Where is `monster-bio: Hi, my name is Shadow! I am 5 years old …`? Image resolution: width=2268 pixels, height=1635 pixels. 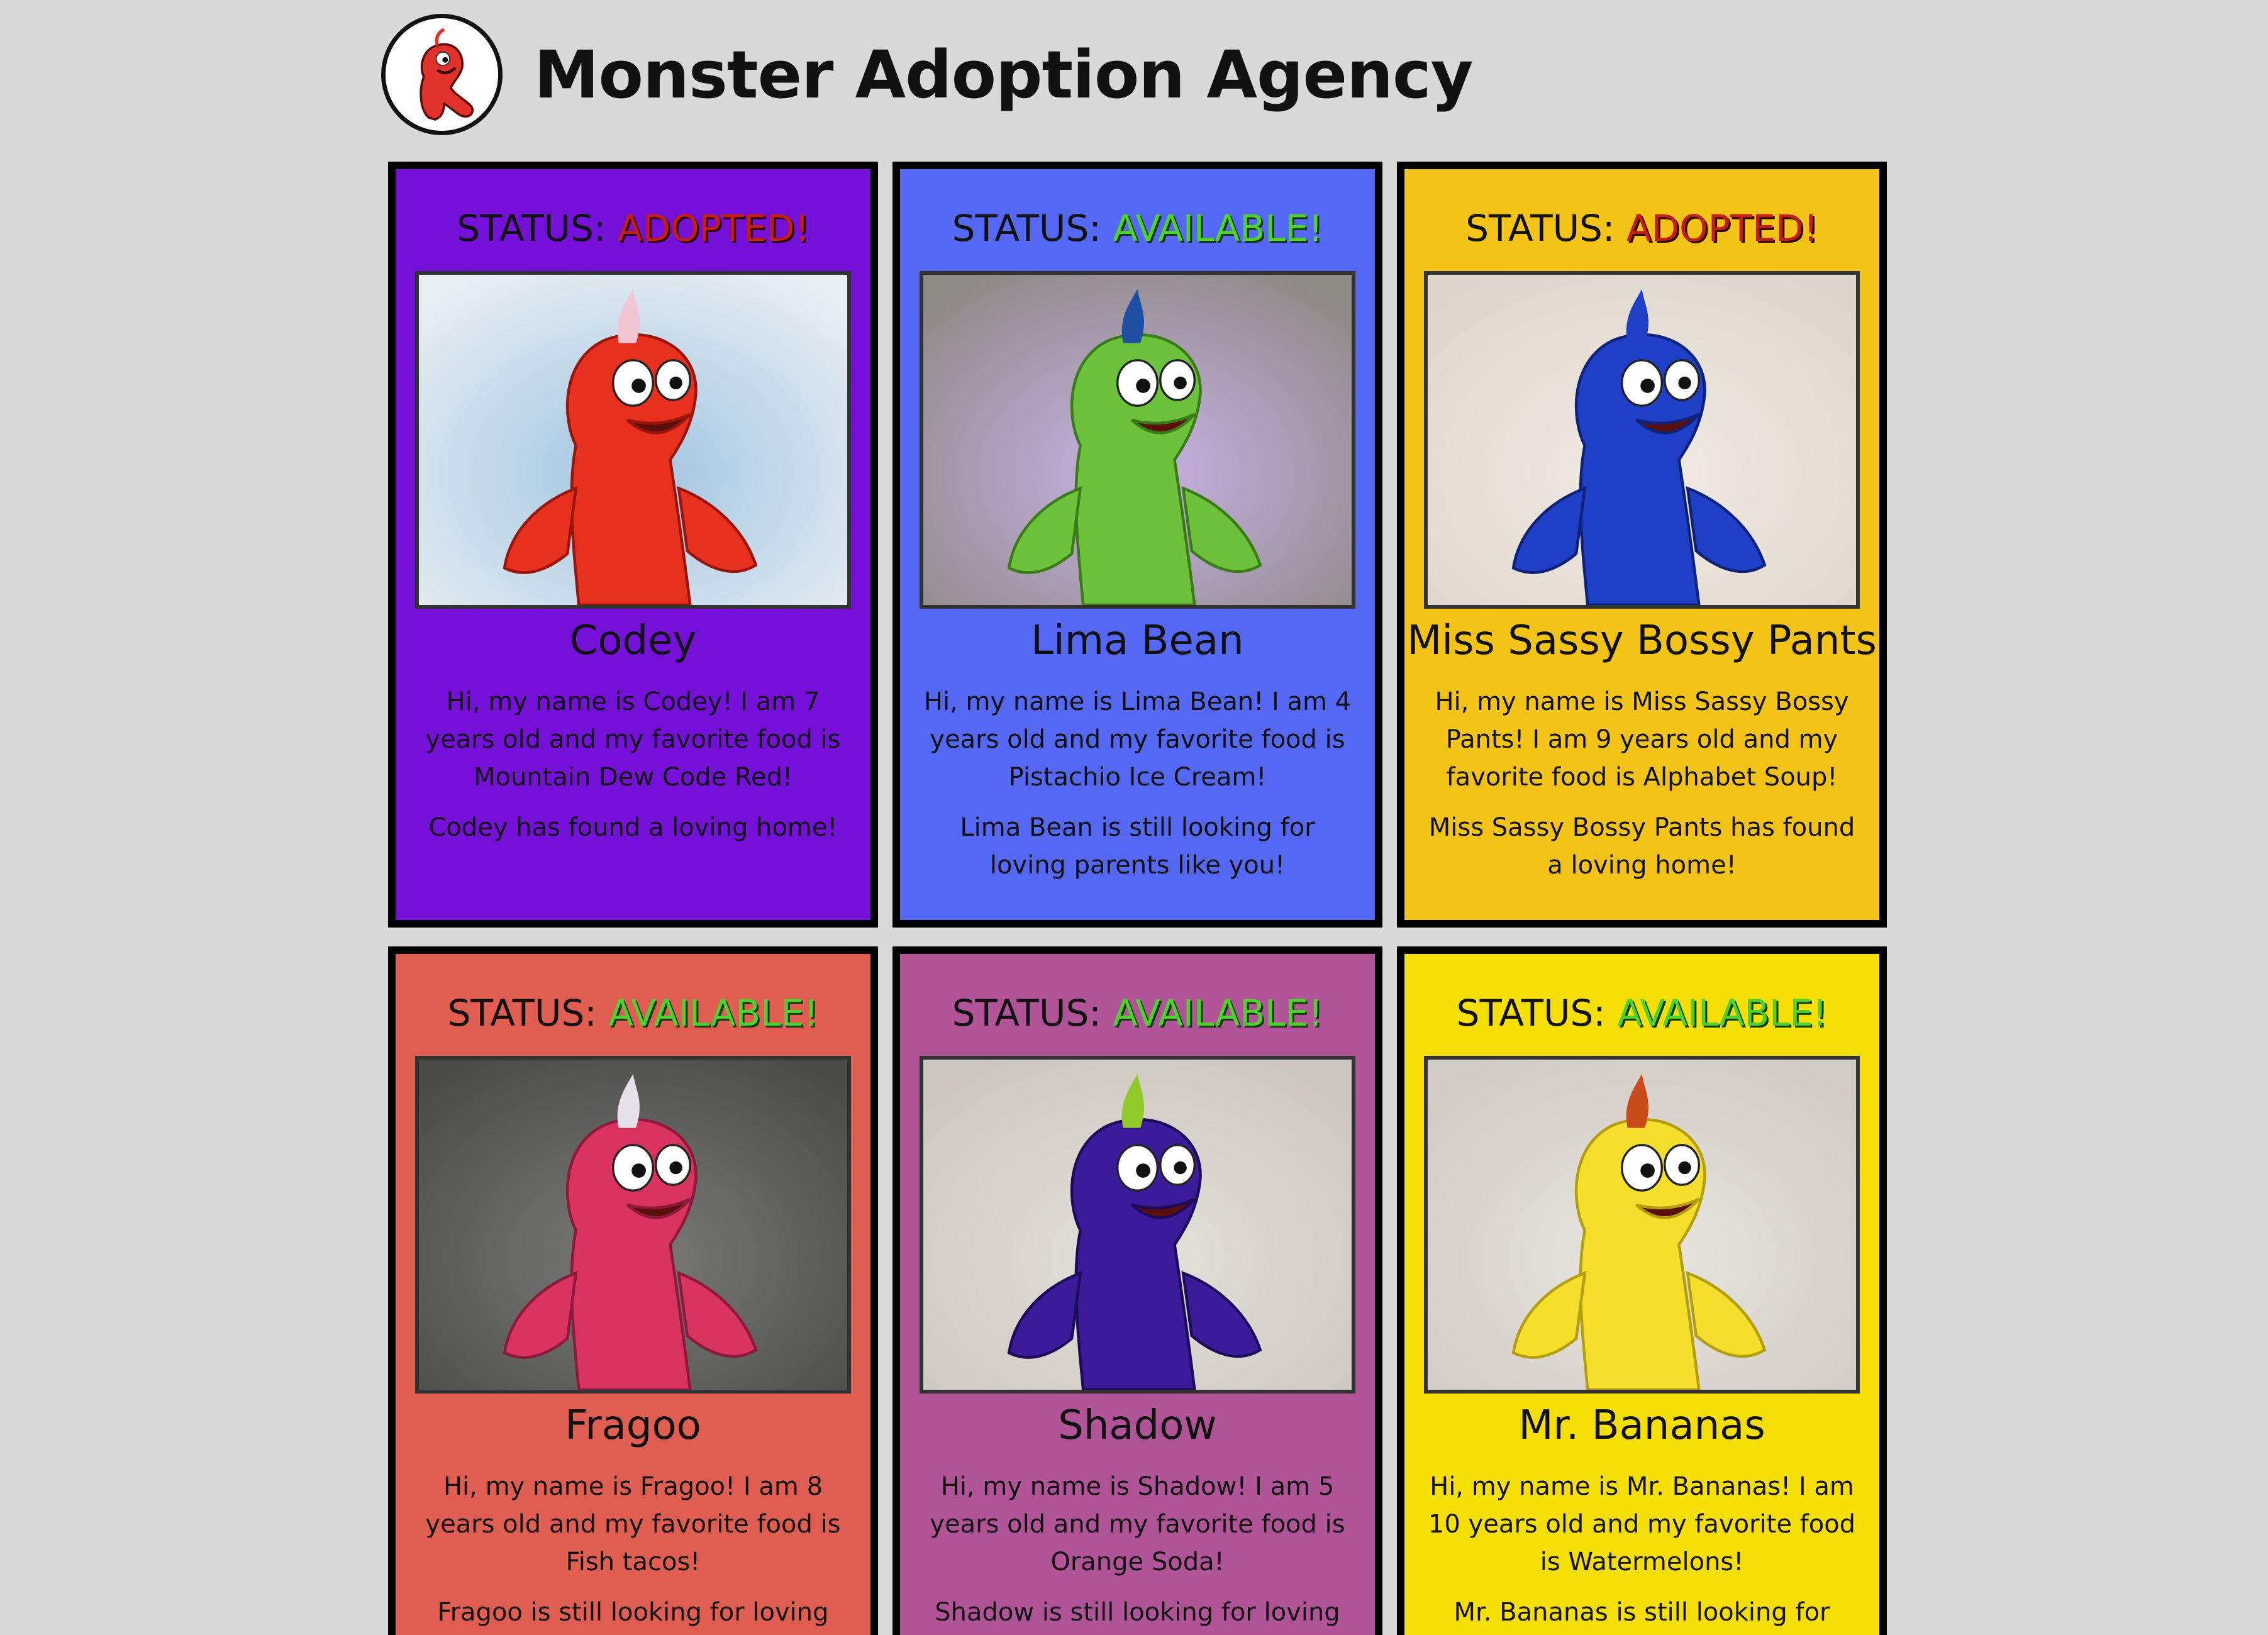 monster-bio: Hi, my name is Shadow! I am 5 years old … is located at coordinates (1137, 1524).